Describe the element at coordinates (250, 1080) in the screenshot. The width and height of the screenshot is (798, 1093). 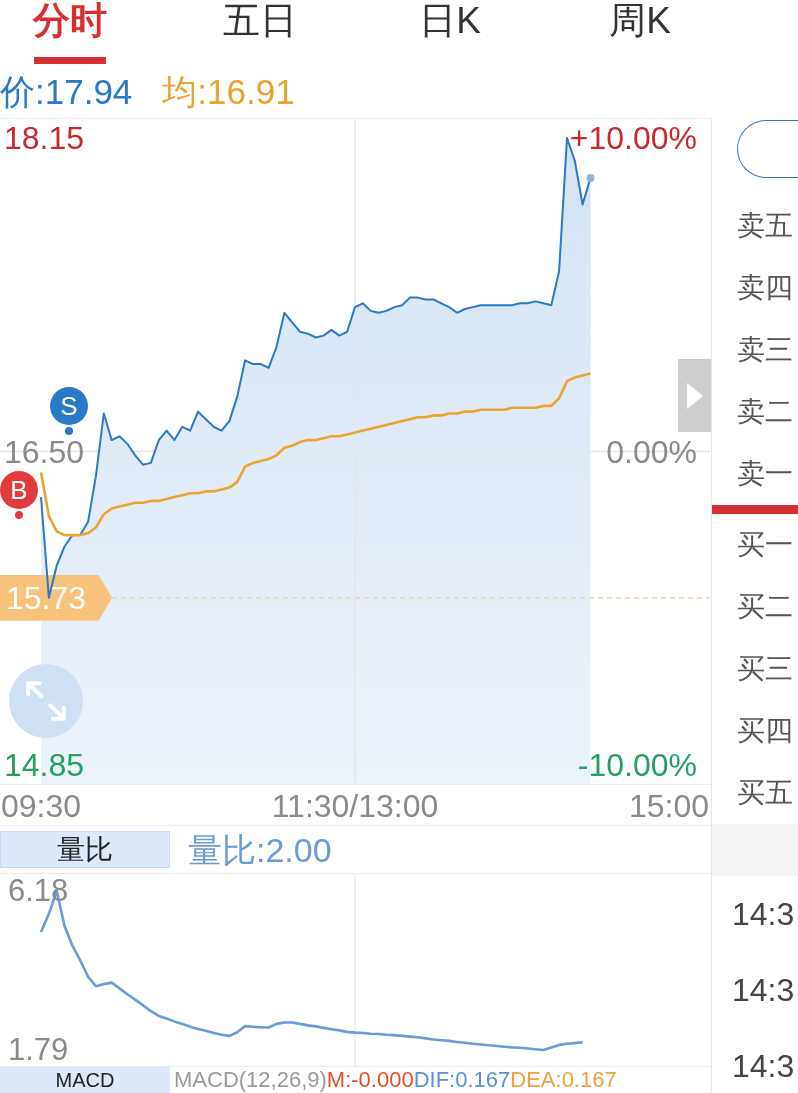
I see `macd-reading: MACD(12,26,9)` at that location.